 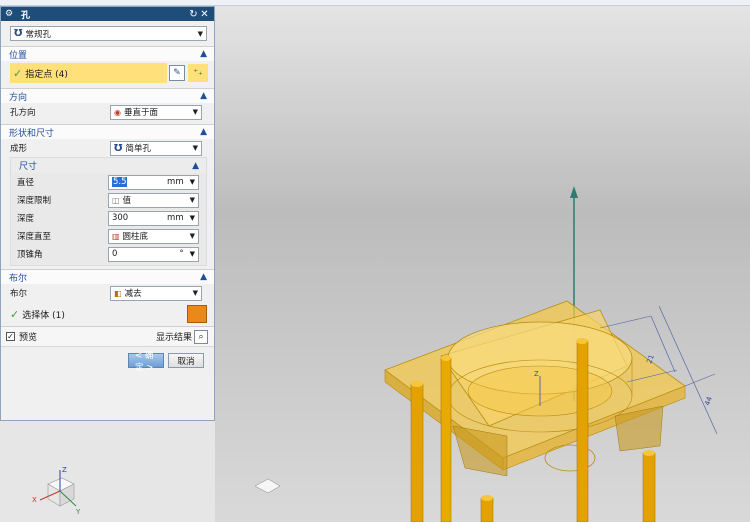 I want to click on triad-x-label: X, so click(x=34, y=500).